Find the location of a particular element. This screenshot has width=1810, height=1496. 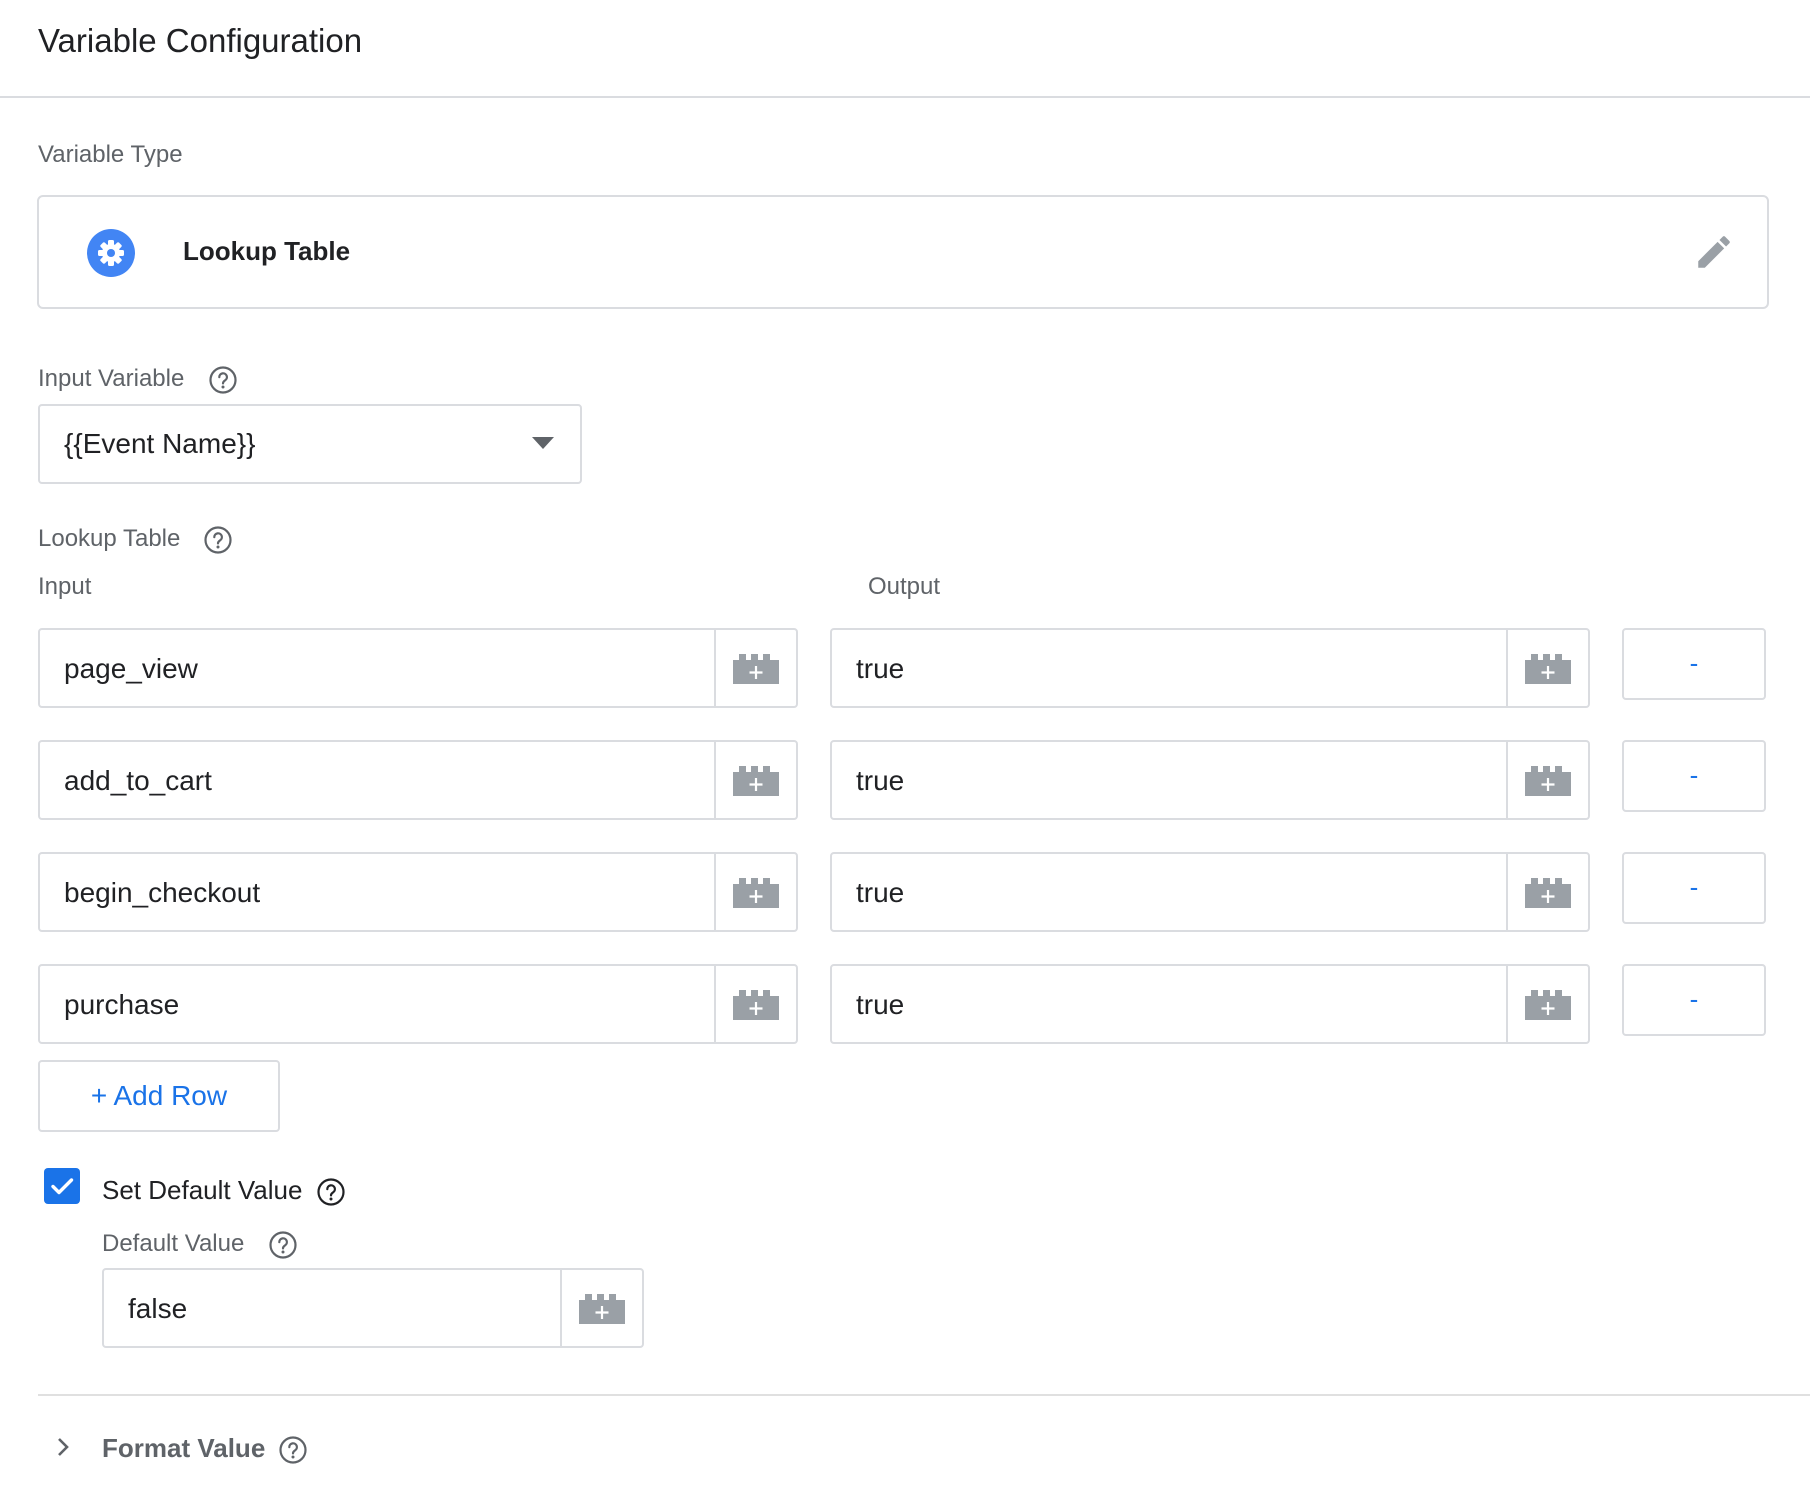

input-column-header: Input is located at coordinates (65, 586).